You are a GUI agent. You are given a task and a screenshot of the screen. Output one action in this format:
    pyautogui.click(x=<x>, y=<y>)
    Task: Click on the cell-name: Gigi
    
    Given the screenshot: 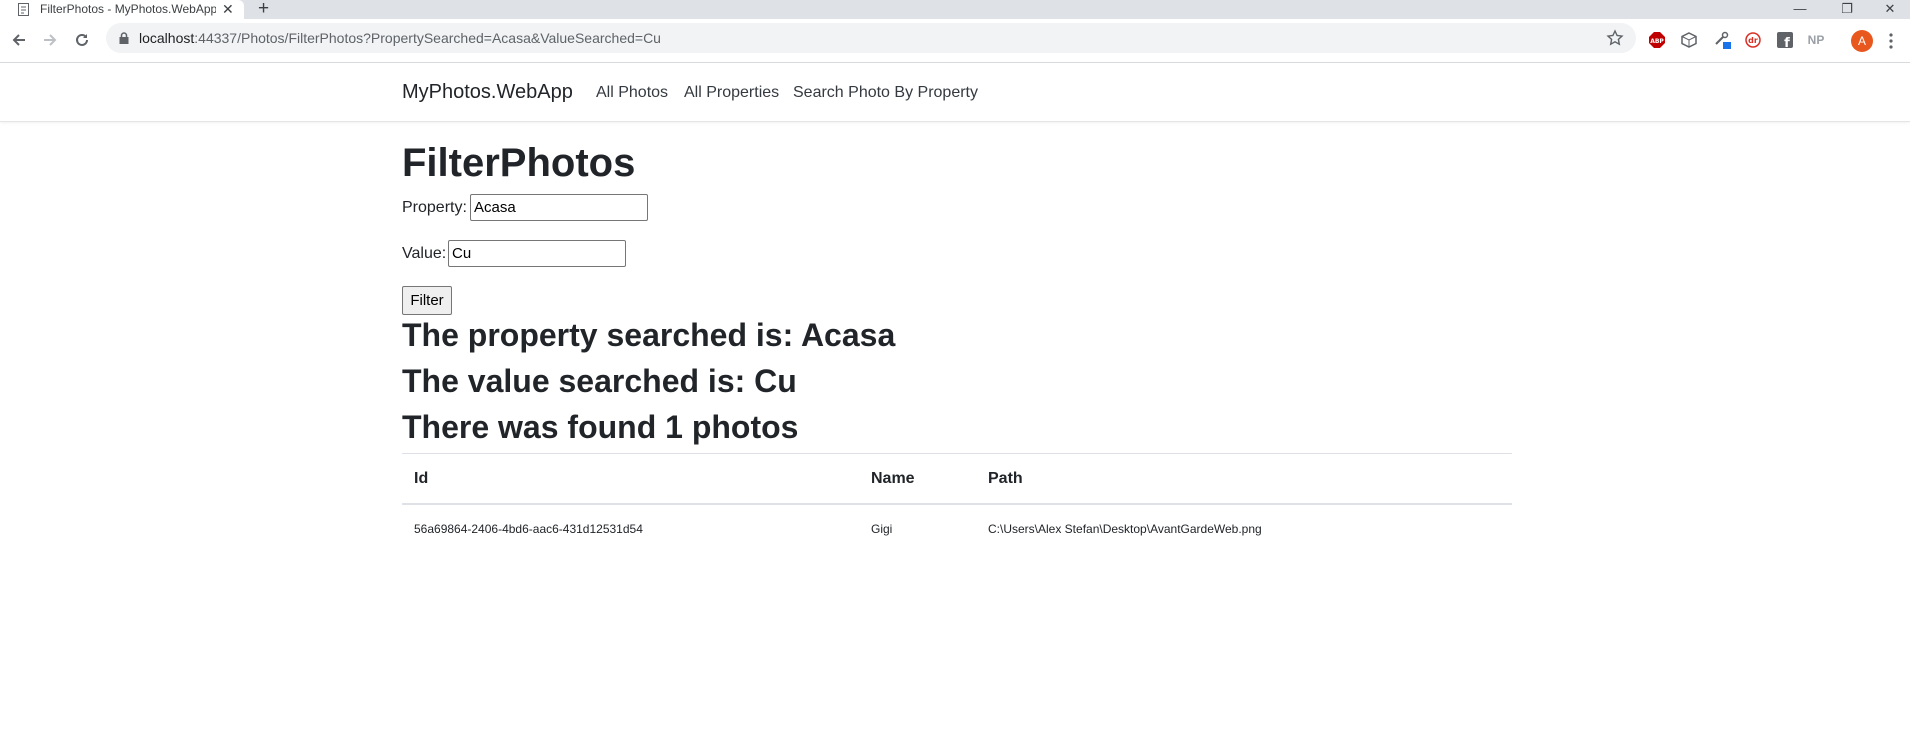 What is the action you would take?
    pyautogui.click(x=882, y=529)
    